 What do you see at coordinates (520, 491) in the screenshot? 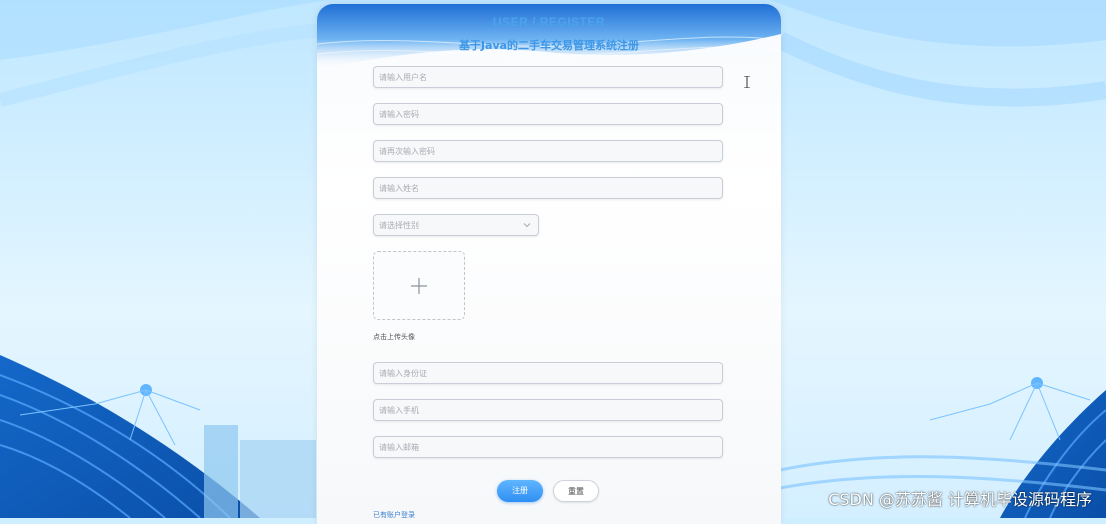
I see `register-button: 注册` at bounding box center [520, 491].